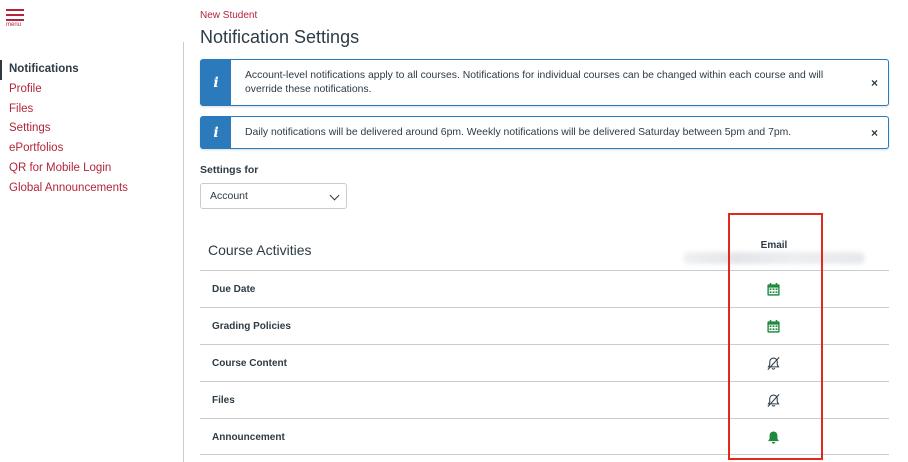  Describe the element at coordinates (90, 169) in the screenshot. I see `sidebar-item-qr-mobile-login: QR for Mobile Login` at that location.